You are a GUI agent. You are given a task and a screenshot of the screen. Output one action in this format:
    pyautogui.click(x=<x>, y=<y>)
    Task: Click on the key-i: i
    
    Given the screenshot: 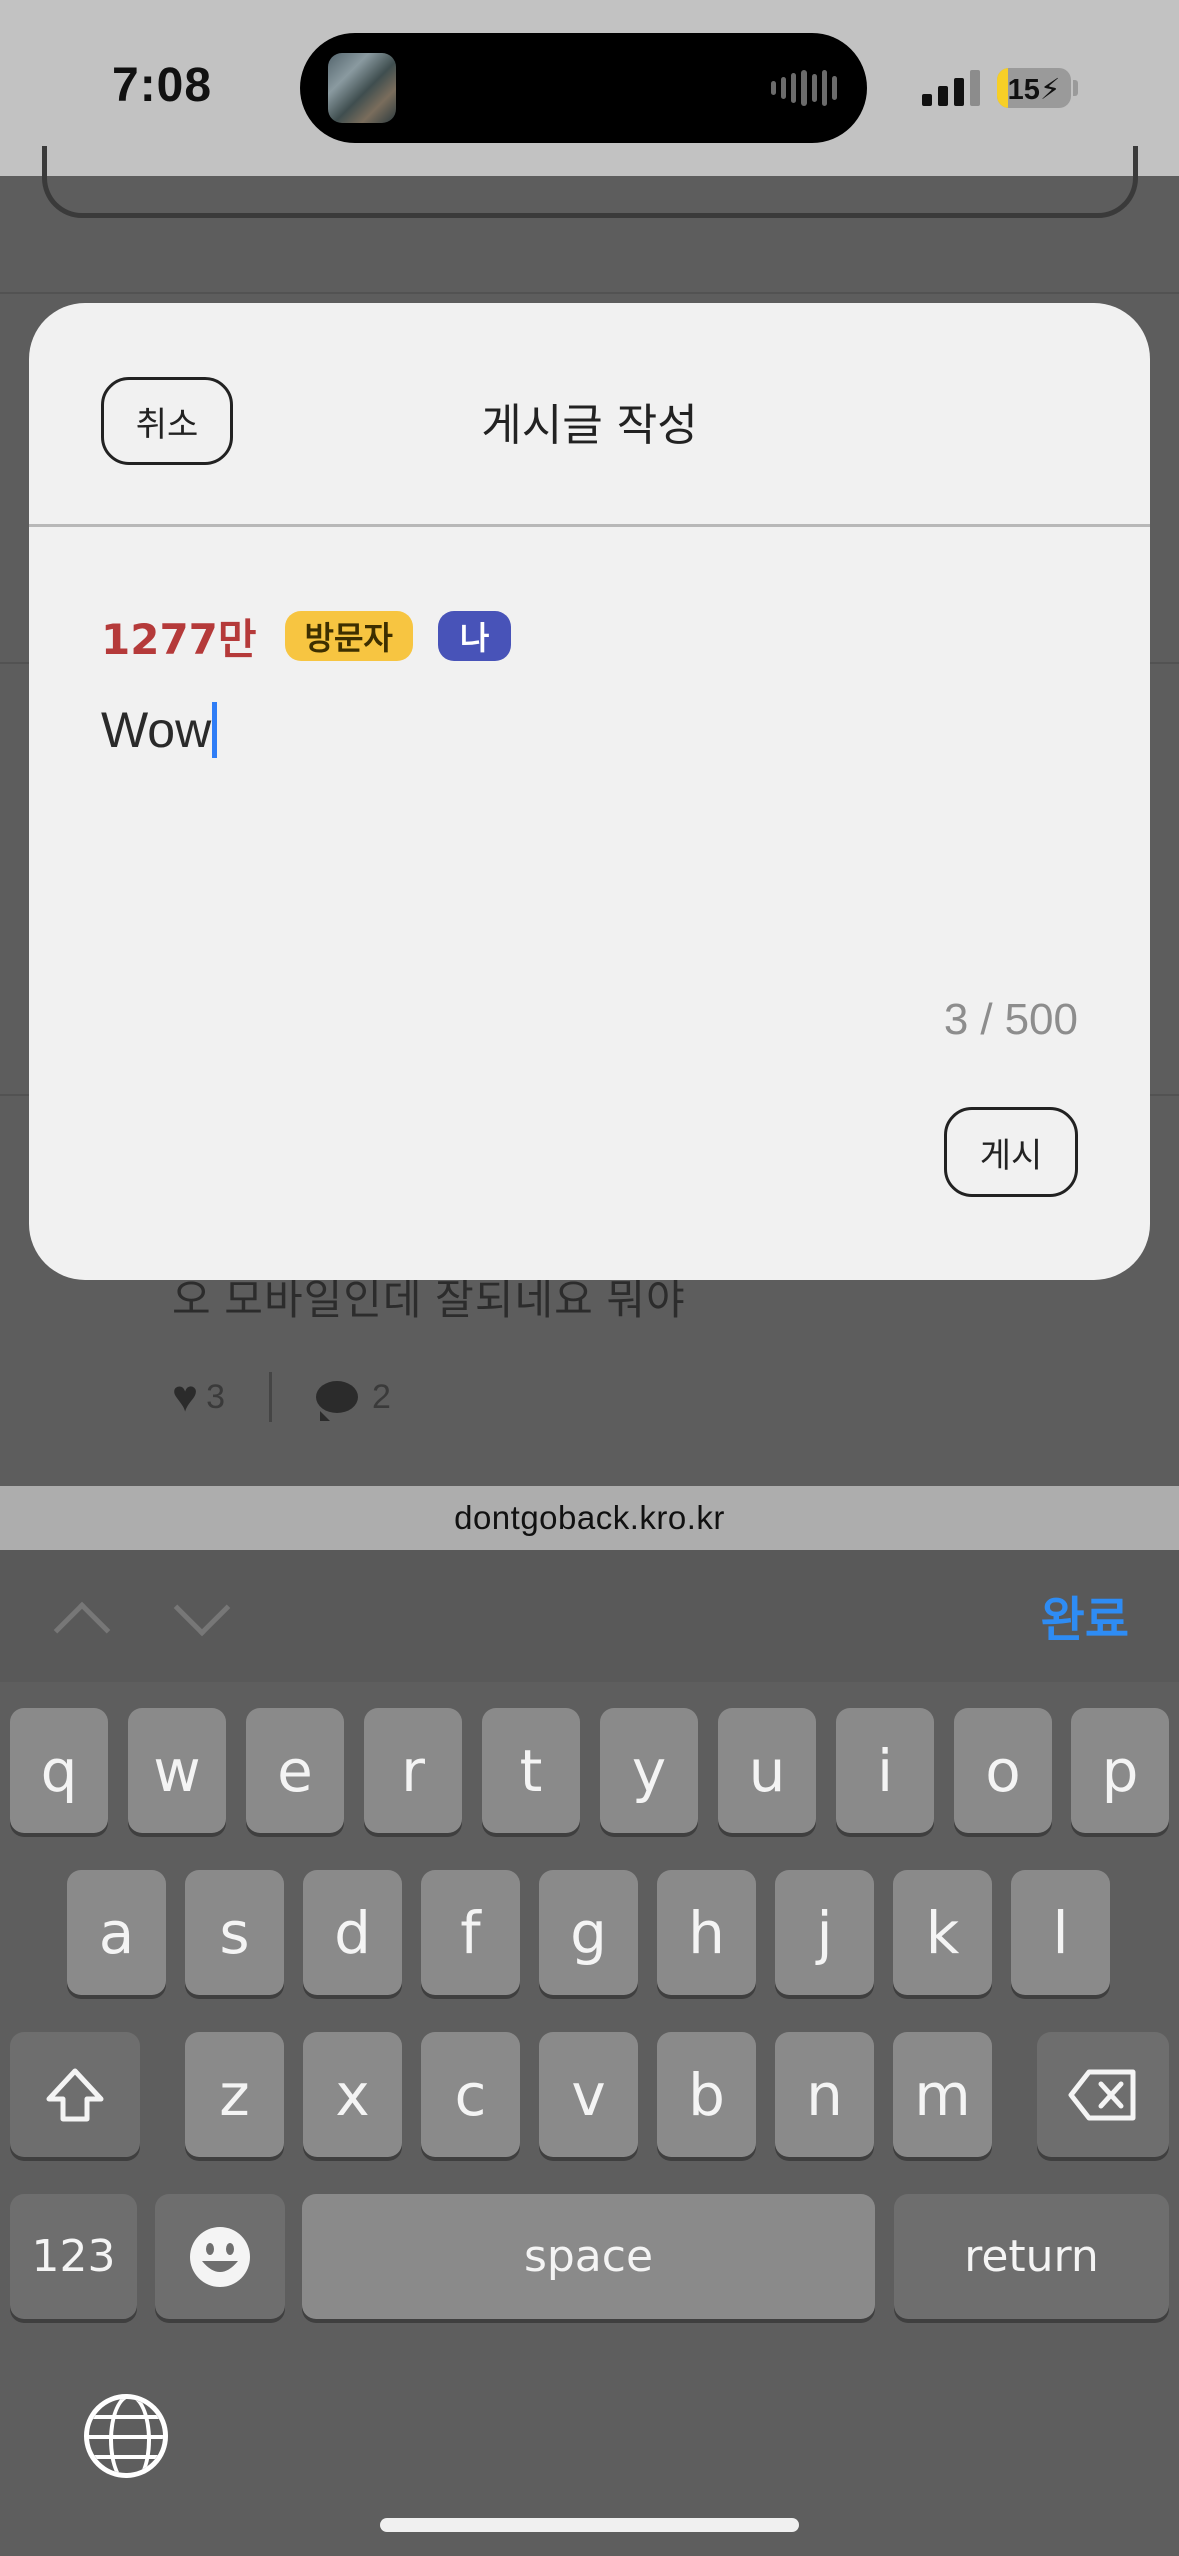 What is the action you would take?
    pyautogui.click(x=885, y=1770)
    